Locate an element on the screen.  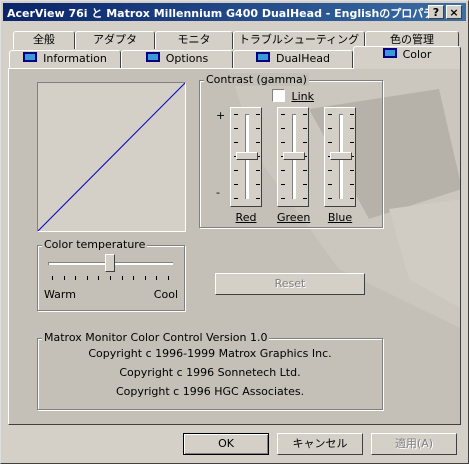
link-checkbox is located at coordinates (278, 95).